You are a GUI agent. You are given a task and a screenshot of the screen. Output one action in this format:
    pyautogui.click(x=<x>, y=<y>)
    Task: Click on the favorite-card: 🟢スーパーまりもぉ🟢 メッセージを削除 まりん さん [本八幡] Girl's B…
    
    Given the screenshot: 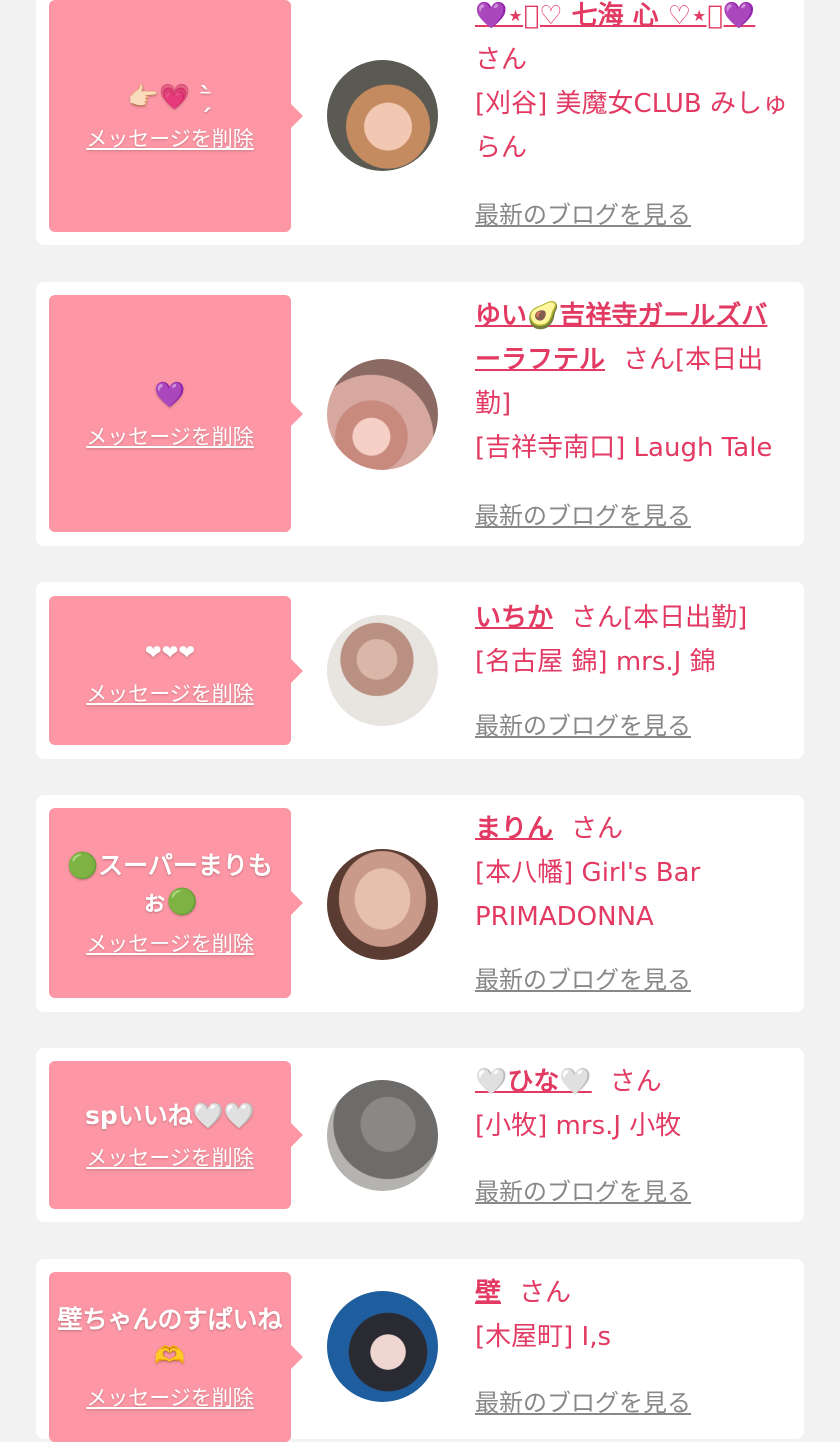 What is the action you would take?
    pyautogui.click(x=420, y=903)
    